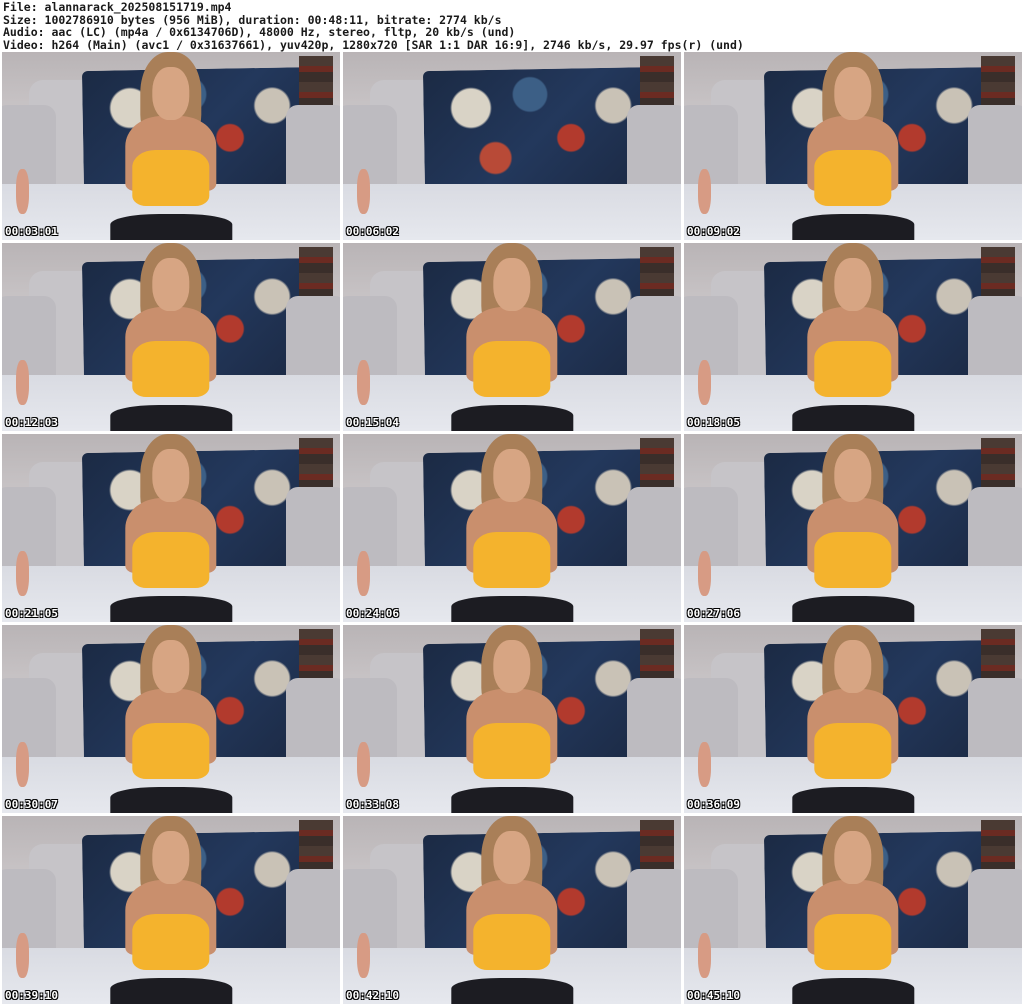 The width and height of the screenshot is (1024, 1004). I want to click on video-thumbnail: 00:30:07, so click(171, 719).